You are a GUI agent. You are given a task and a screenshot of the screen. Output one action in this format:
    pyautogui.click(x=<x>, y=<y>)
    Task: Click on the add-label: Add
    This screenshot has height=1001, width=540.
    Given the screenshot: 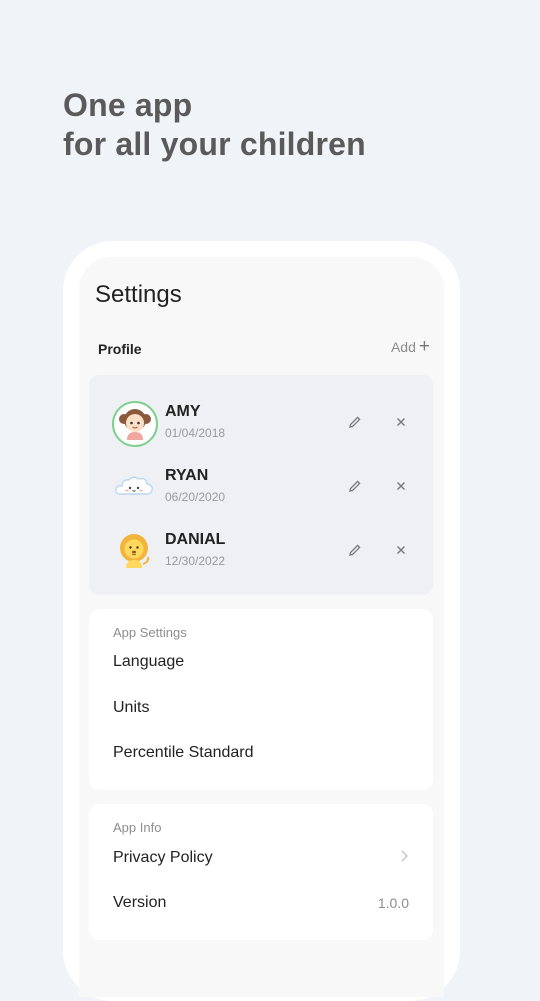 What is the action you would take?
    pyautogui.click(x=403, y=347)
    